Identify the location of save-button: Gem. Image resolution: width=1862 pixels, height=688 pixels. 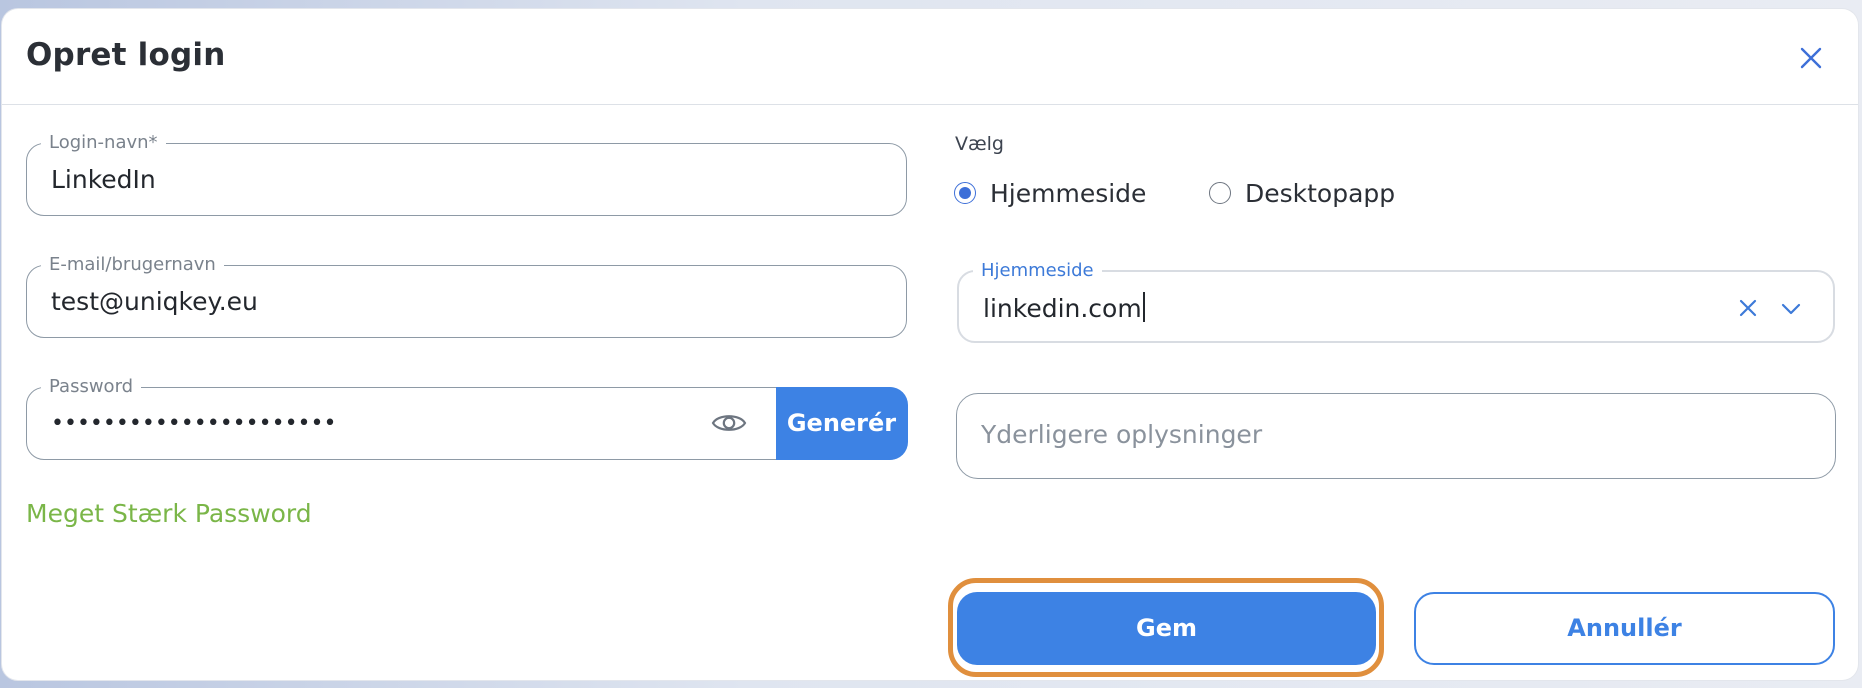
(1166, 628).